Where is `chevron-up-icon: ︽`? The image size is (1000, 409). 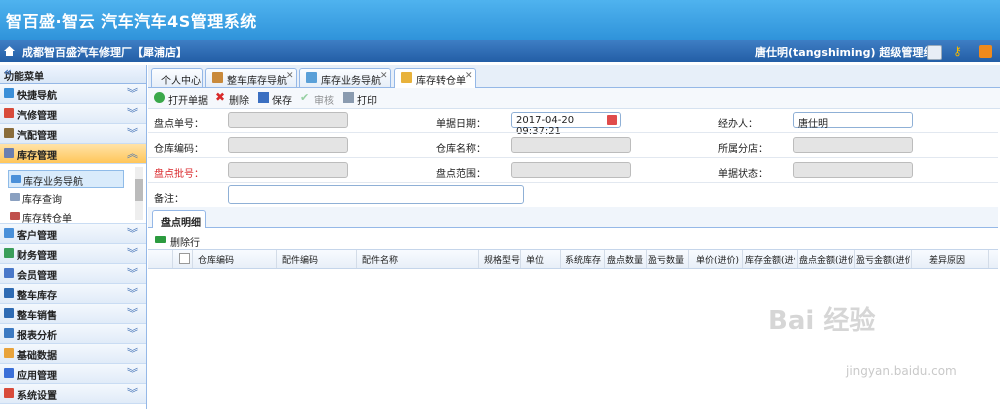 chevron-up-icon: ︽ is located at coordinates (132, 153).